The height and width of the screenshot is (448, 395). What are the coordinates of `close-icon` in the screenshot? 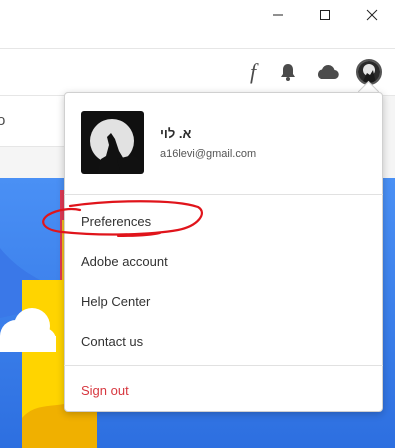 It's located at (372, 15).